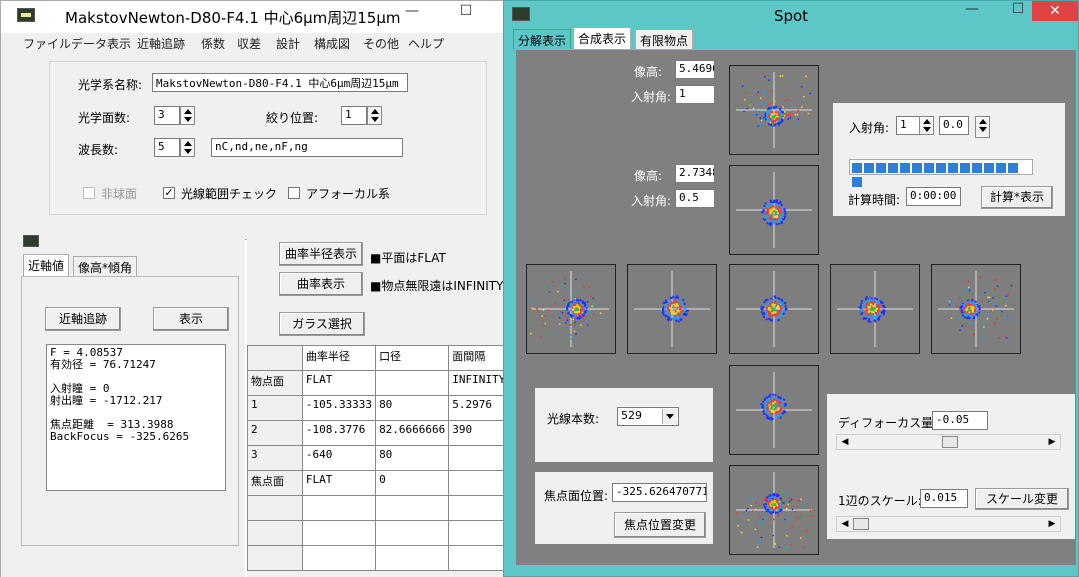 The height and width of the screenshot is (577, 1079). Describe the element at coordinates (161, 43) in the screenshot. I see `menu-paraxial: 近軸追跡` at that location.